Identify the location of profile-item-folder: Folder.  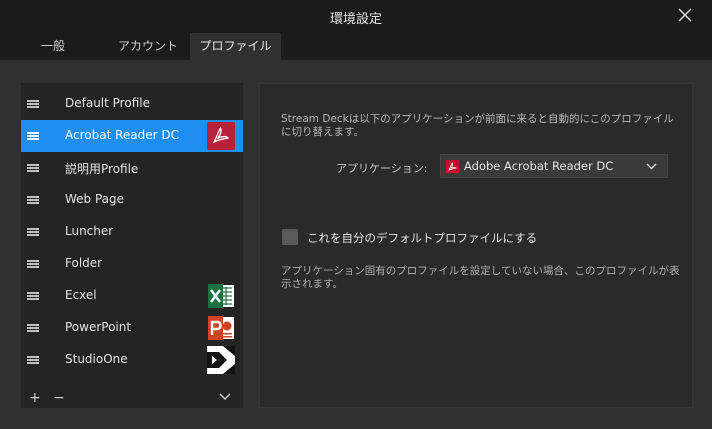
(132, 264).